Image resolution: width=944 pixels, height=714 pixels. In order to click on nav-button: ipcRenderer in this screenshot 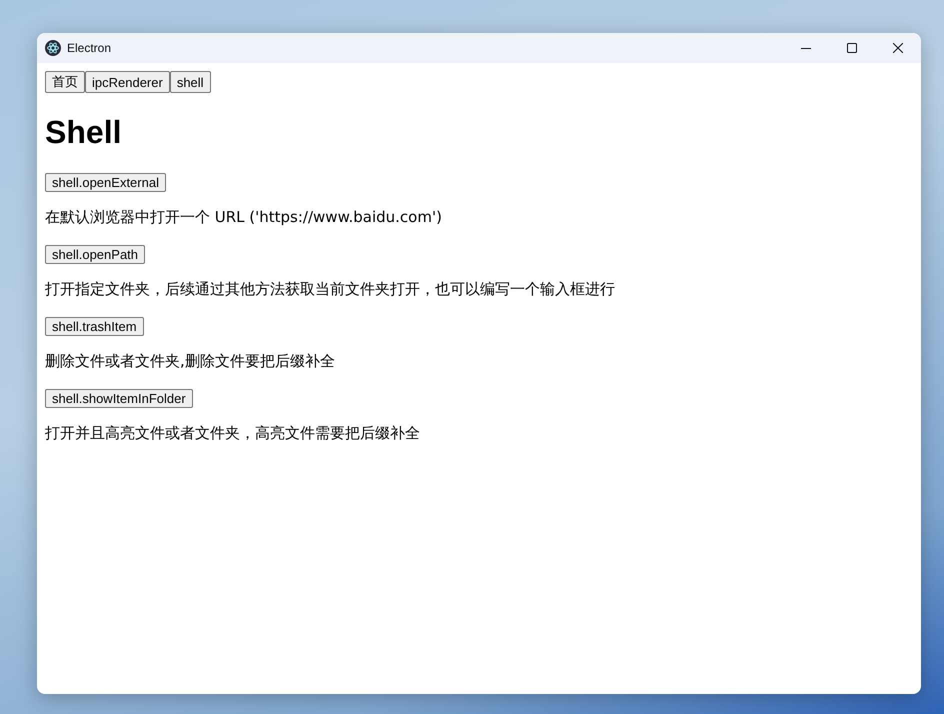, I will do `click(127, 82)`.